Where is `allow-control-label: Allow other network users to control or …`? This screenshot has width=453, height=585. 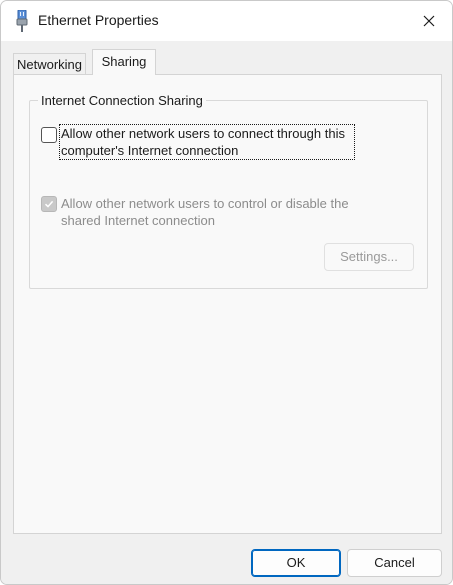
allow-control-label: Allow other network users to control or … is located at coordinates (211, 212).